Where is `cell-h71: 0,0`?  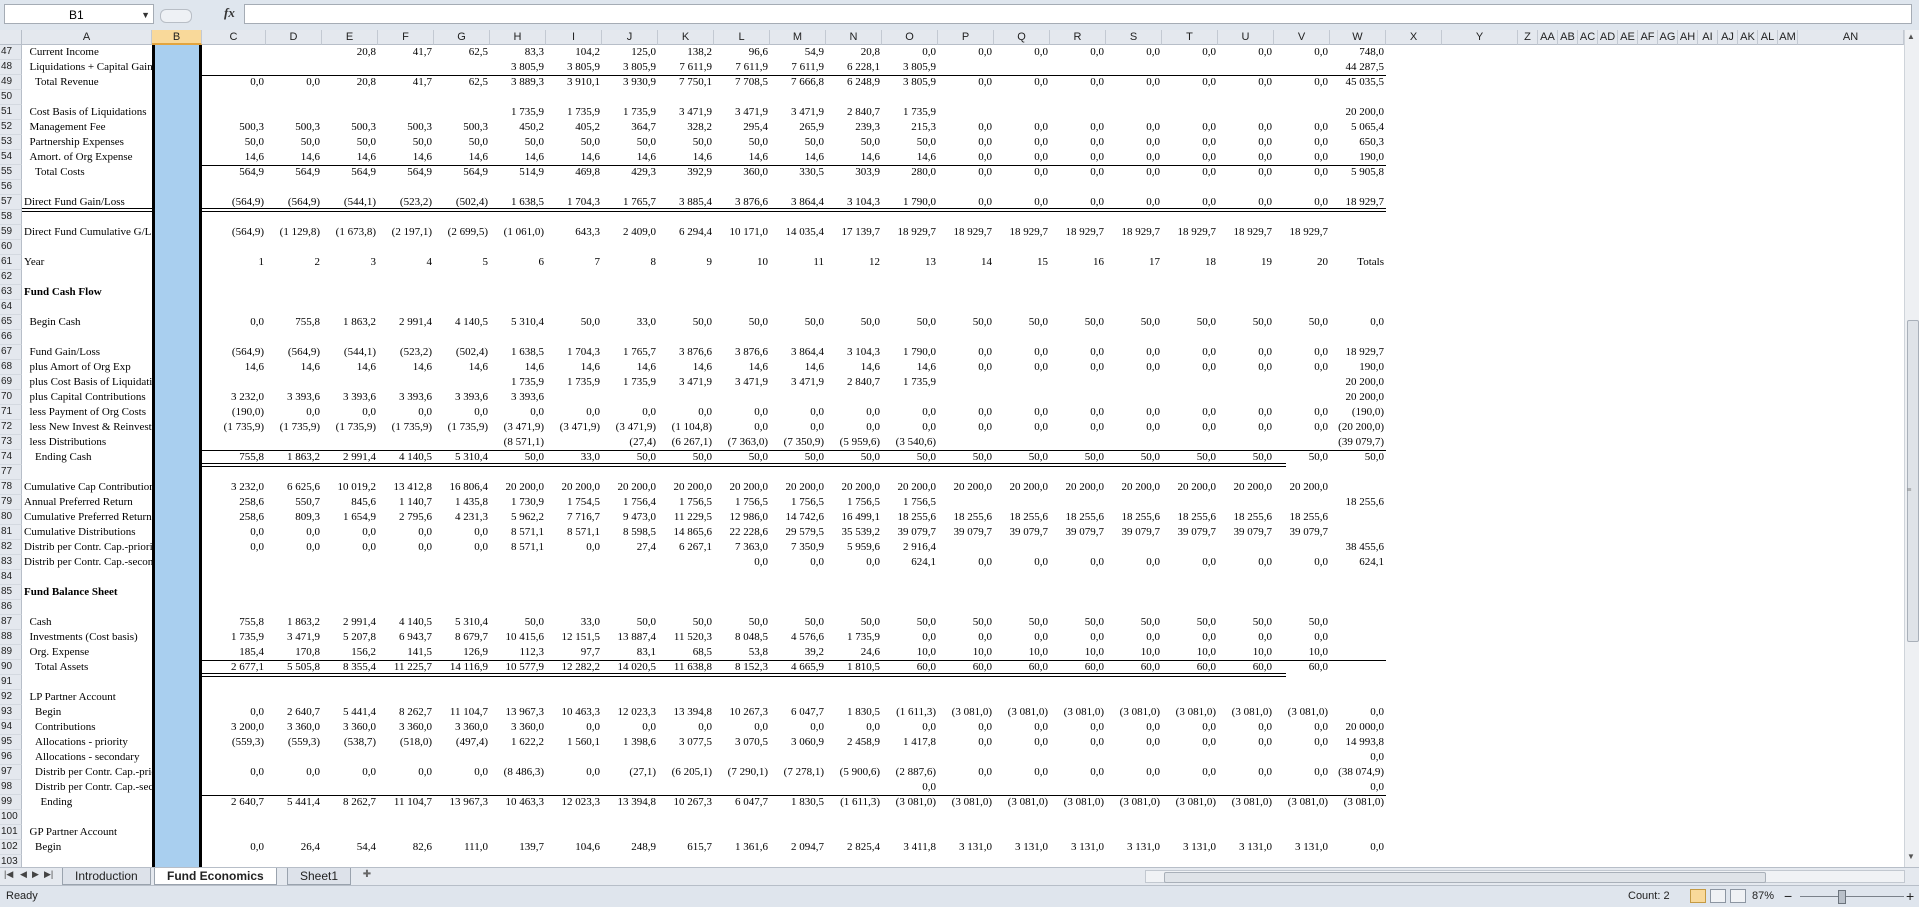
cell-h71: 0,0 is located at coordinates (518, 412).